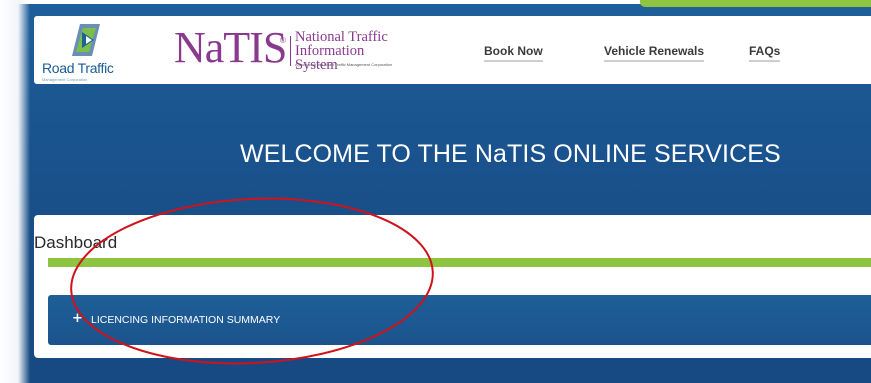 This screenshot has height=383, width=871. I want to click on dashboard-title-underline, so click(459, 262).